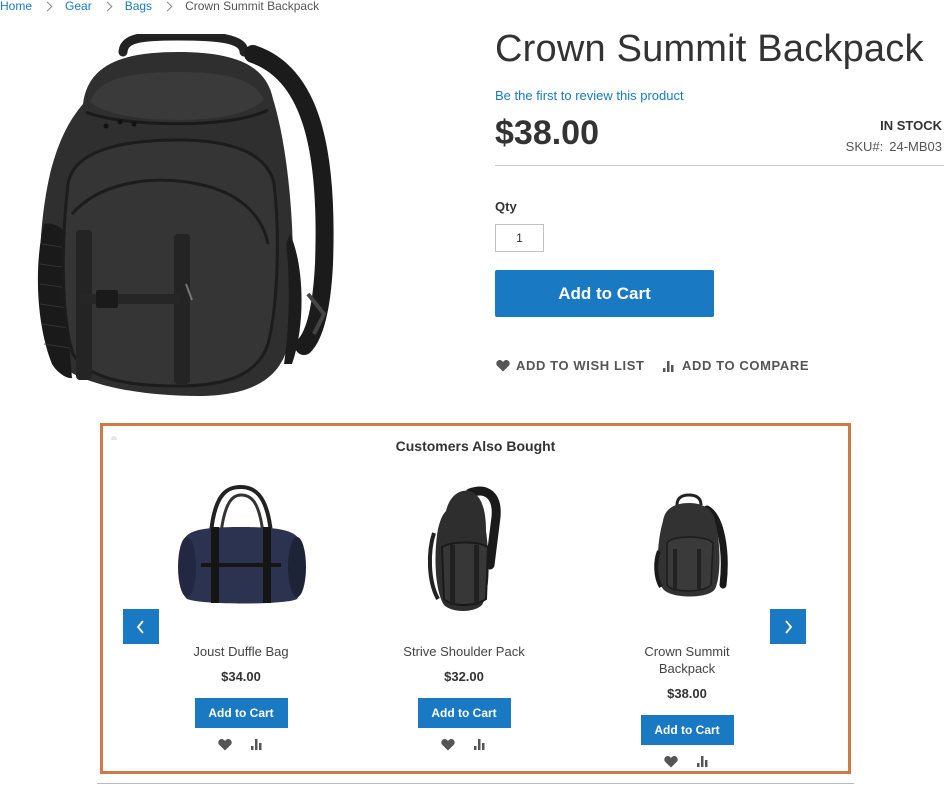 Image resolution: width=944 pixels, height=786 pixels. I want to click on add-to-wishlist-link: ADD TO WISH LIST, so click(570, 365).